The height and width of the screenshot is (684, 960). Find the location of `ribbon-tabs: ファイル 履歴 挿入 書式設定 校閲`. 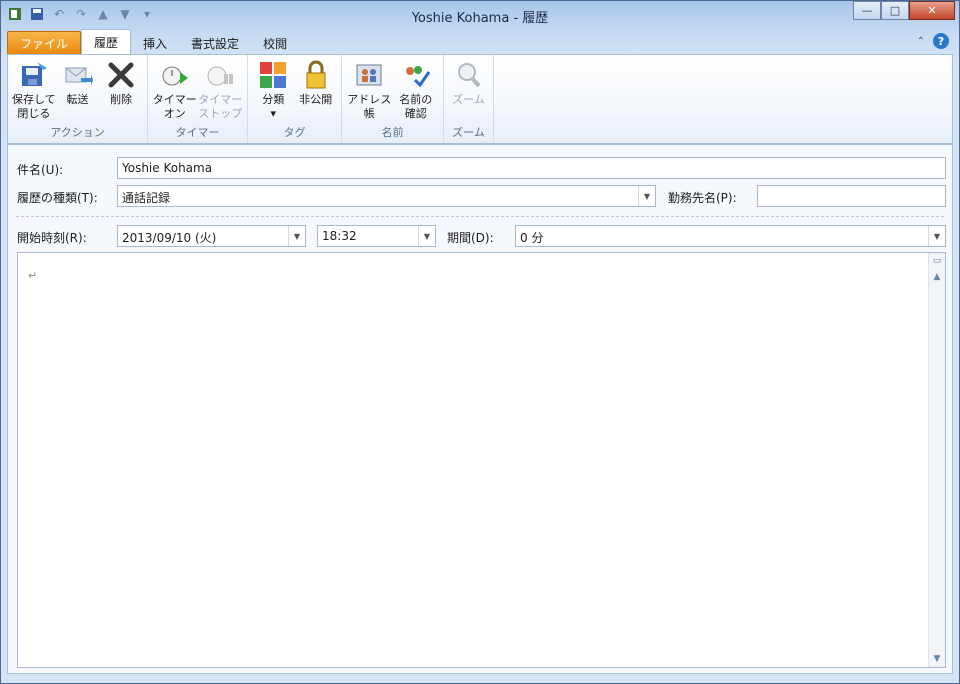

ribbon-tabs: ファイル 履歴 挿入 書式設定 校閲 is located at coordinates (153, 41).